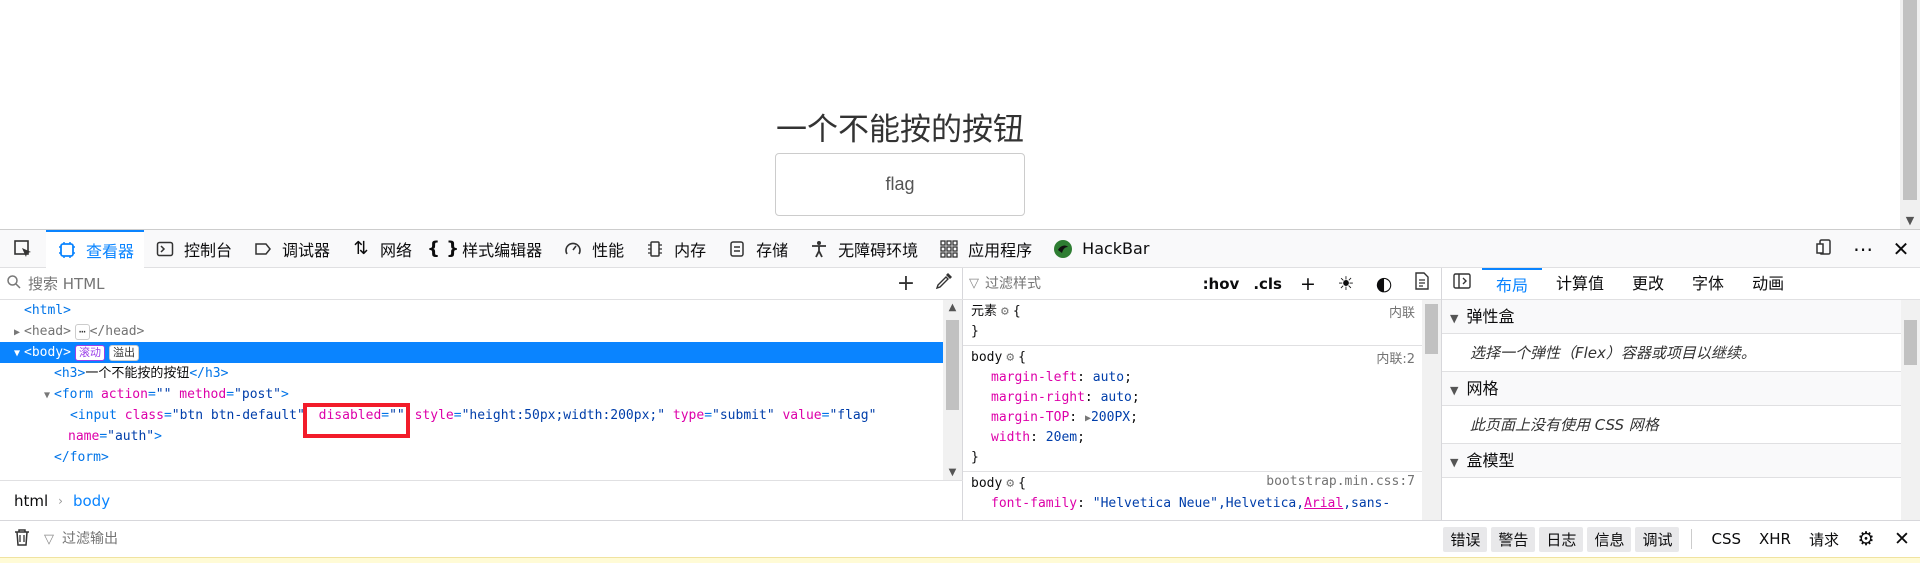 The height and width of the screenshot is (563, 1920). I want to click on search-html-input, so click(457, 283).